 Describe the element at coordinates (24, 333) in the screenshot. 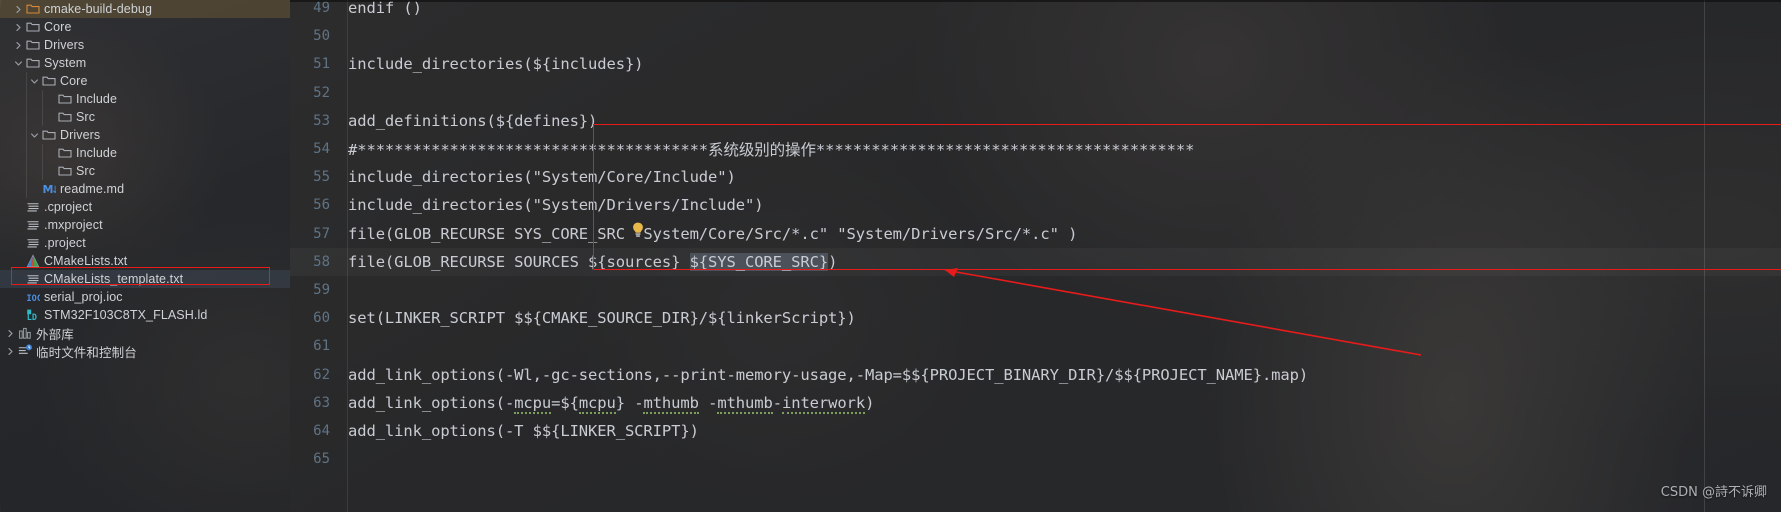

I see `library-icon` at that location.